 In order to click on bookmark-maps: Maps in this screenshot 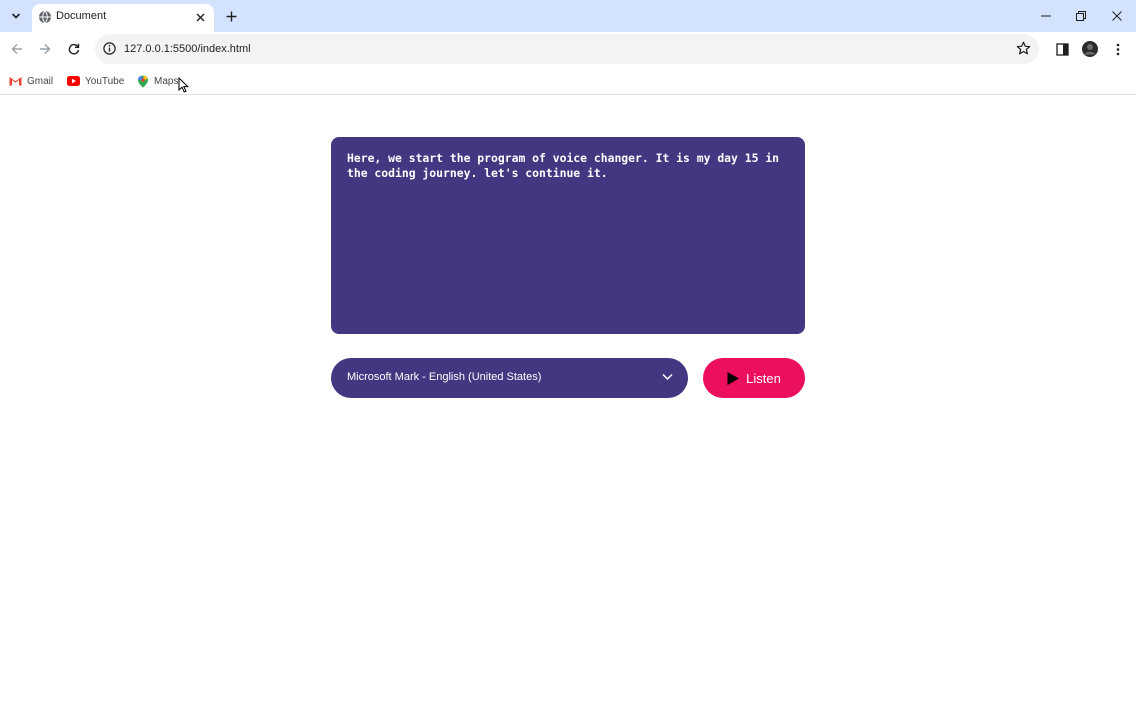, I will do `click(157, 81)`.